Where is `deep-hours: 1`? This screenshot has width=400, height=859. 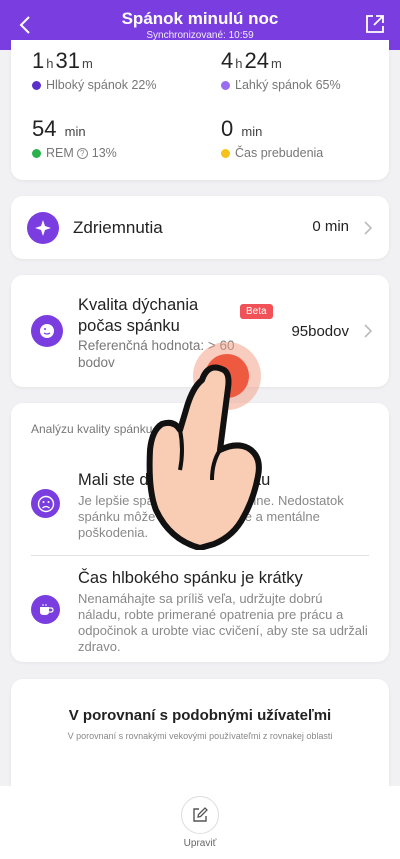
deep-hours: 1 is located at coordinates (38, 60).